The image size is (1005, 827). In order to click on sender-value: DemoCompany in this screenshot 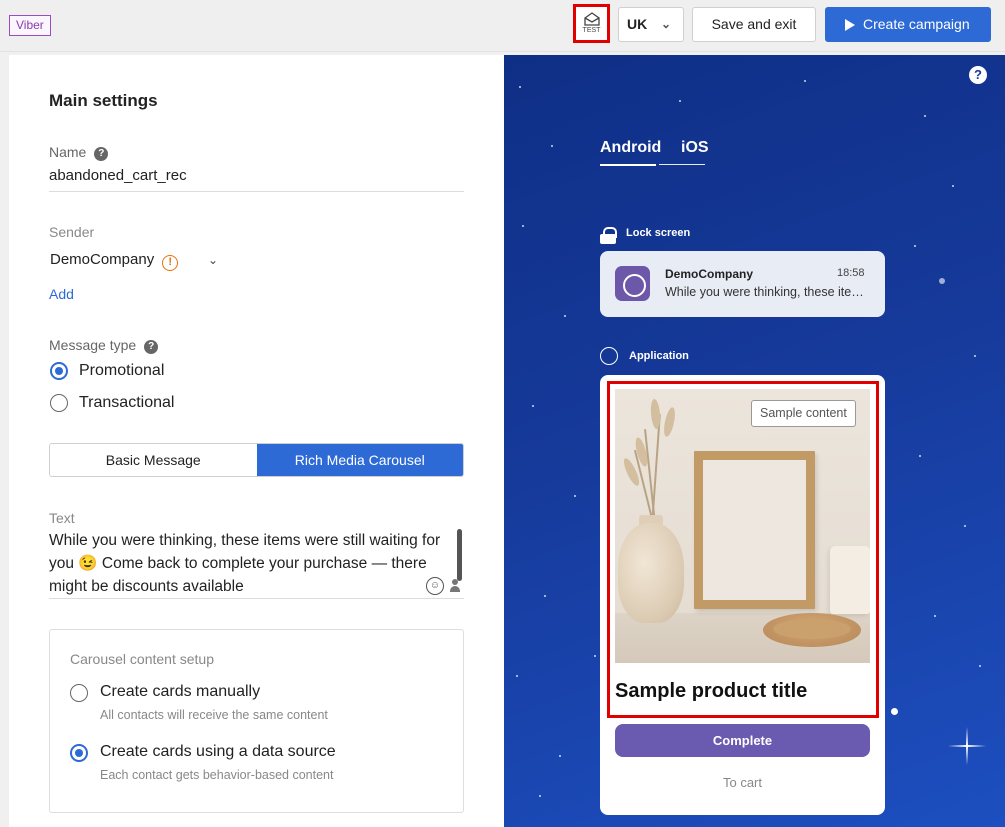, I will do `click(102, 259)`.